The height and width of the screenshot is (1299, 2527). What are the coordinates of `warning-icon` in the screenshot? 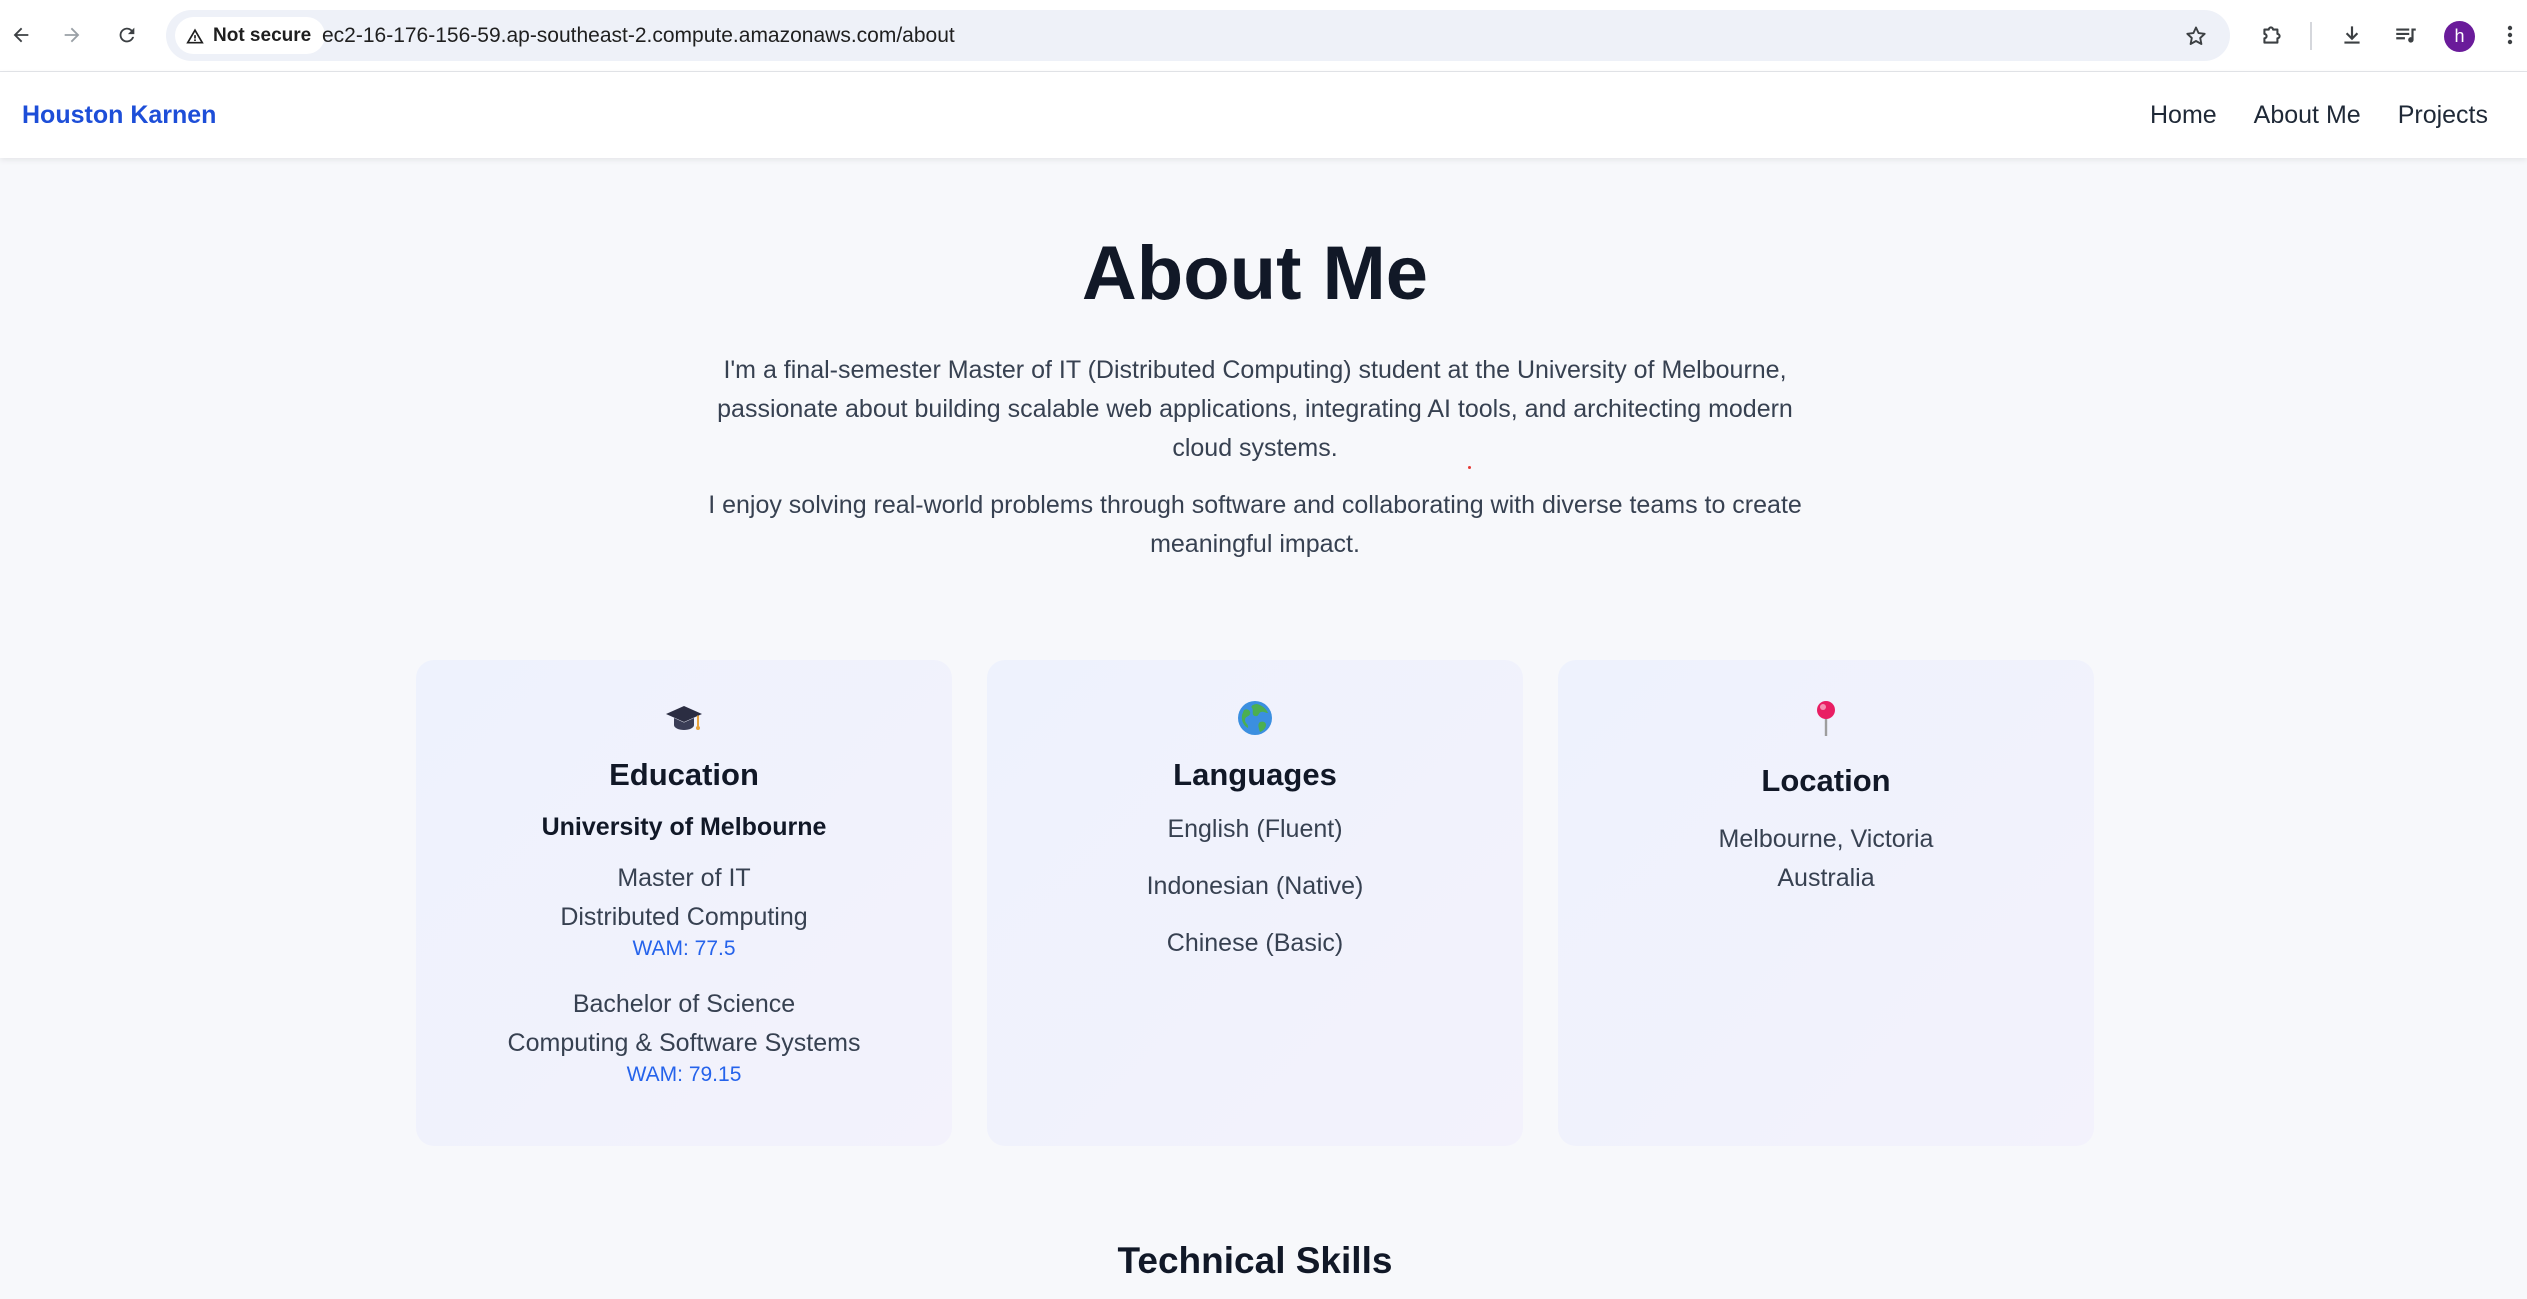 It's located at (195, 35).